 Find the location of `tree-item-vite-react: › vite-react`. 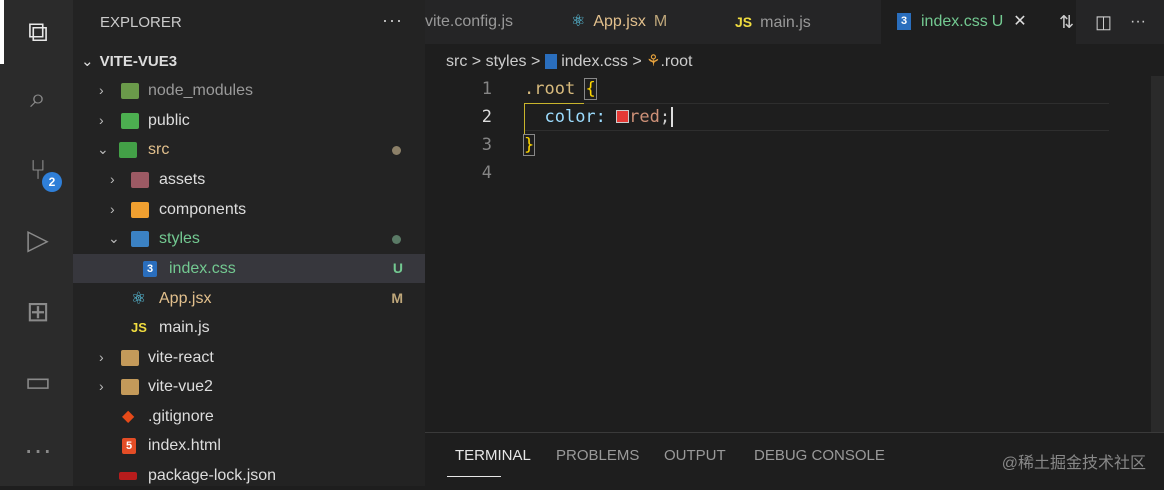

tree-item-vite-react: › vite-react is located at coordinates (249, 357).